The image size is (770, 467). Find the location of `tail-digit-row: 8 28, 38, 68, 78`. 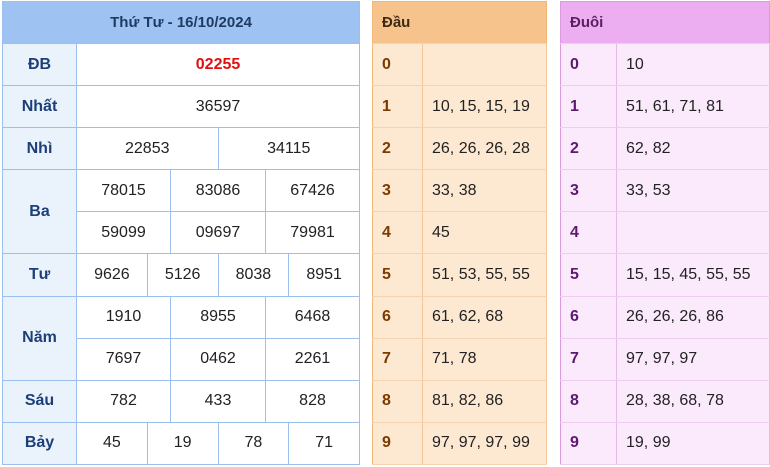

tail-digit-row: 8 28, 38, 68, 78 is located at coordinates (665, 401).